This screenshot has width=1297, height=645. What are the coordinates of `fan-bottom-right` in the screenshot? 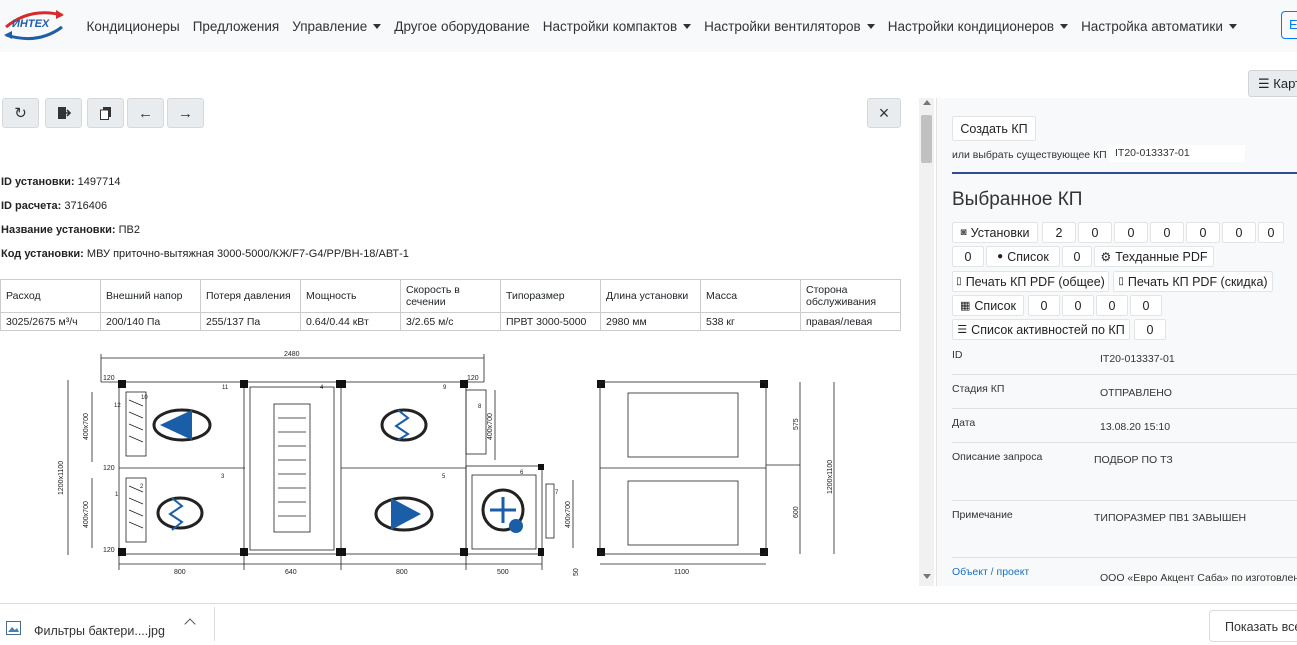 It's located at (404, 514).